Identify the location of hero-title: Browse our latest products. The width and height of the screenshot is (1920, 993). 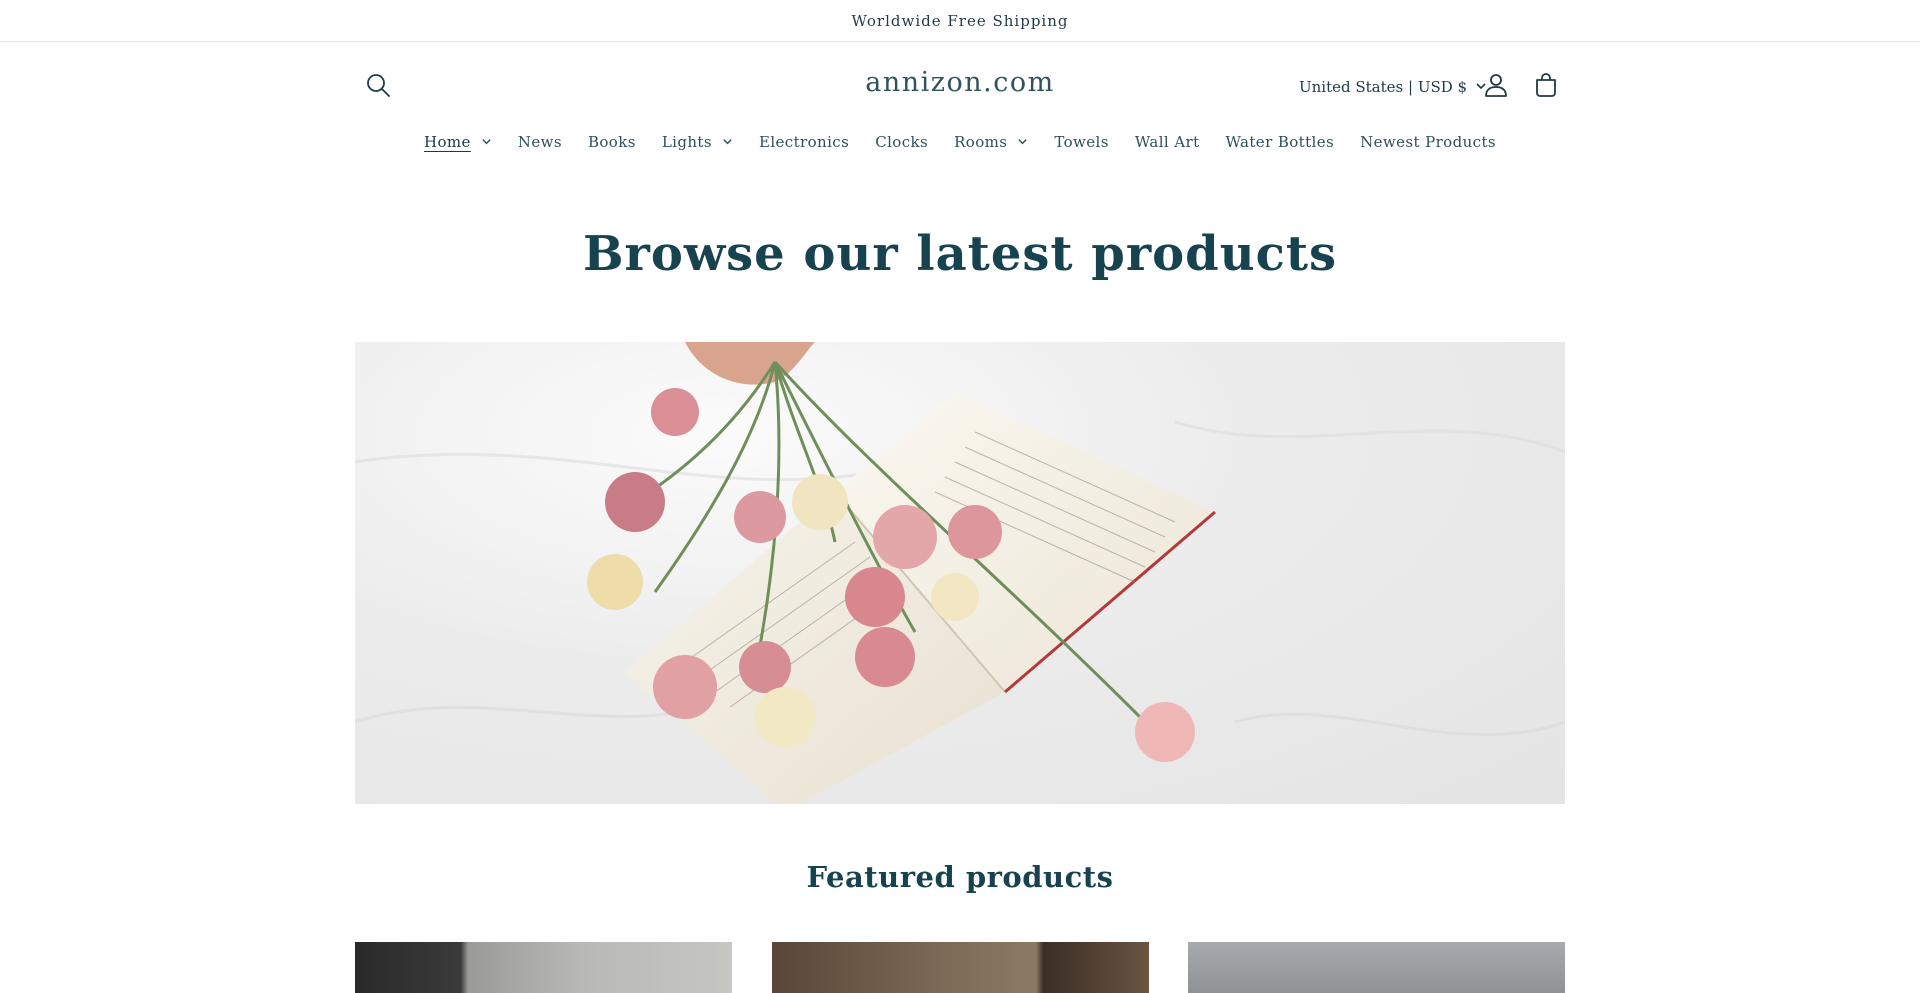
(960, 254).